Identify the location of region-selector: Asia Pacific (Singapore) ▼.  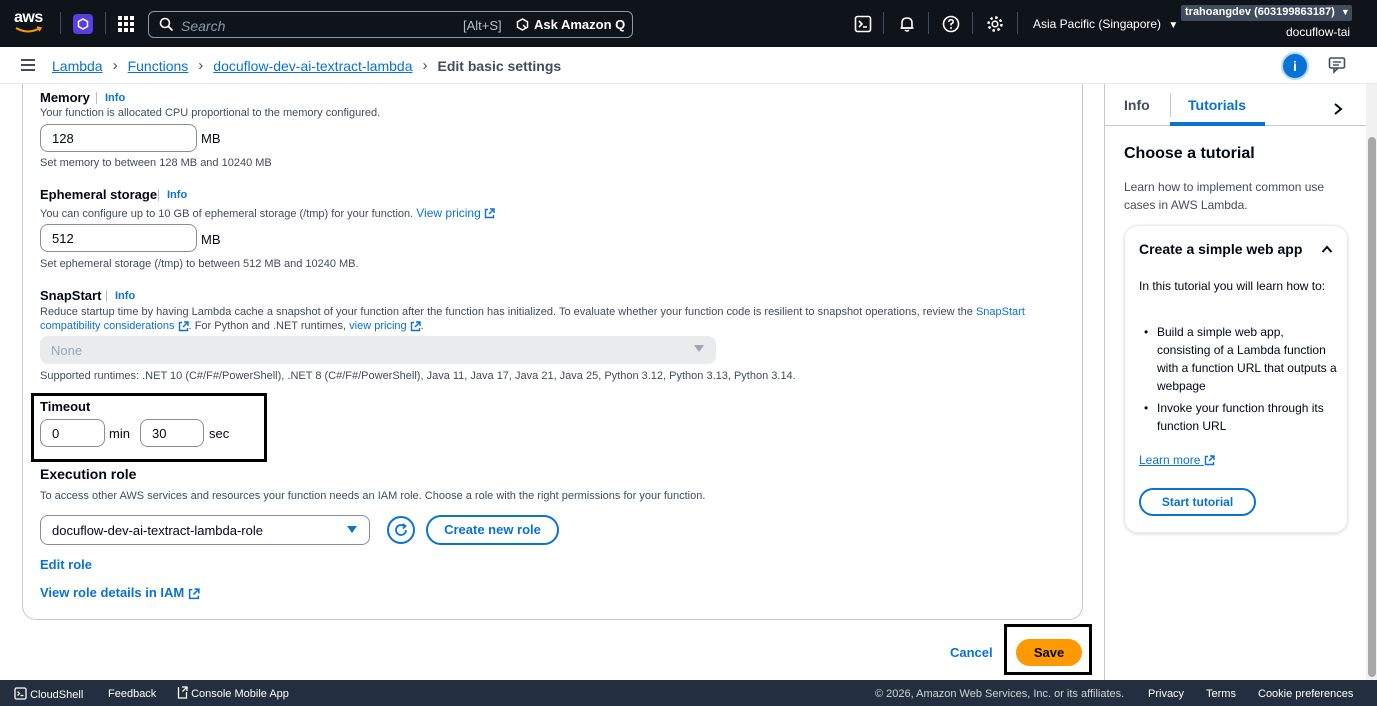
(1105, 24).